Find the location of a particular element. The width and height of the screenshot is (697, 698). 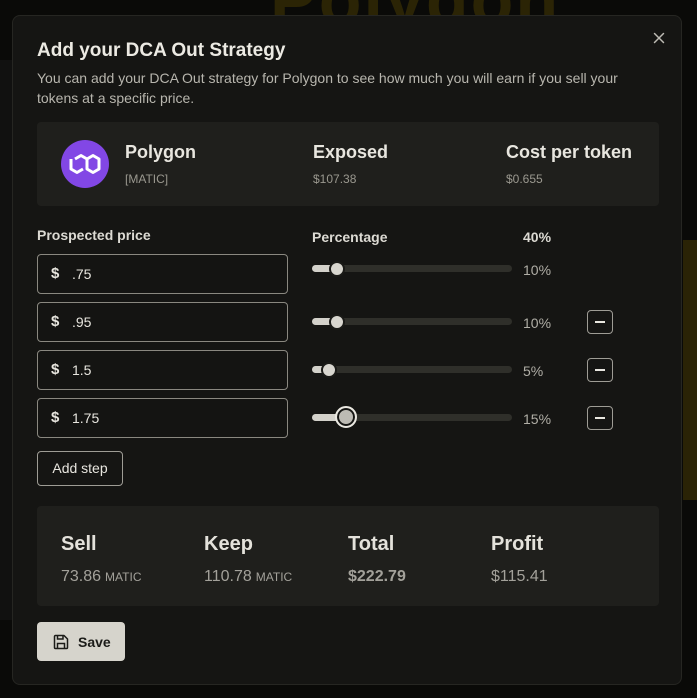

price-value: .95 is located at coordinates (82, 322).